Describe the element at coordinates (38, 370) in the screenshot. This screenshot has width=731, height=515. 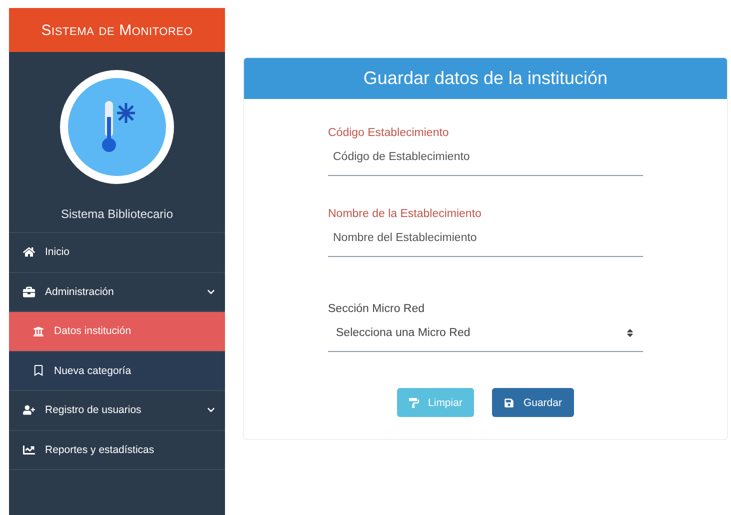
I see `bookmark-icon` at that location.